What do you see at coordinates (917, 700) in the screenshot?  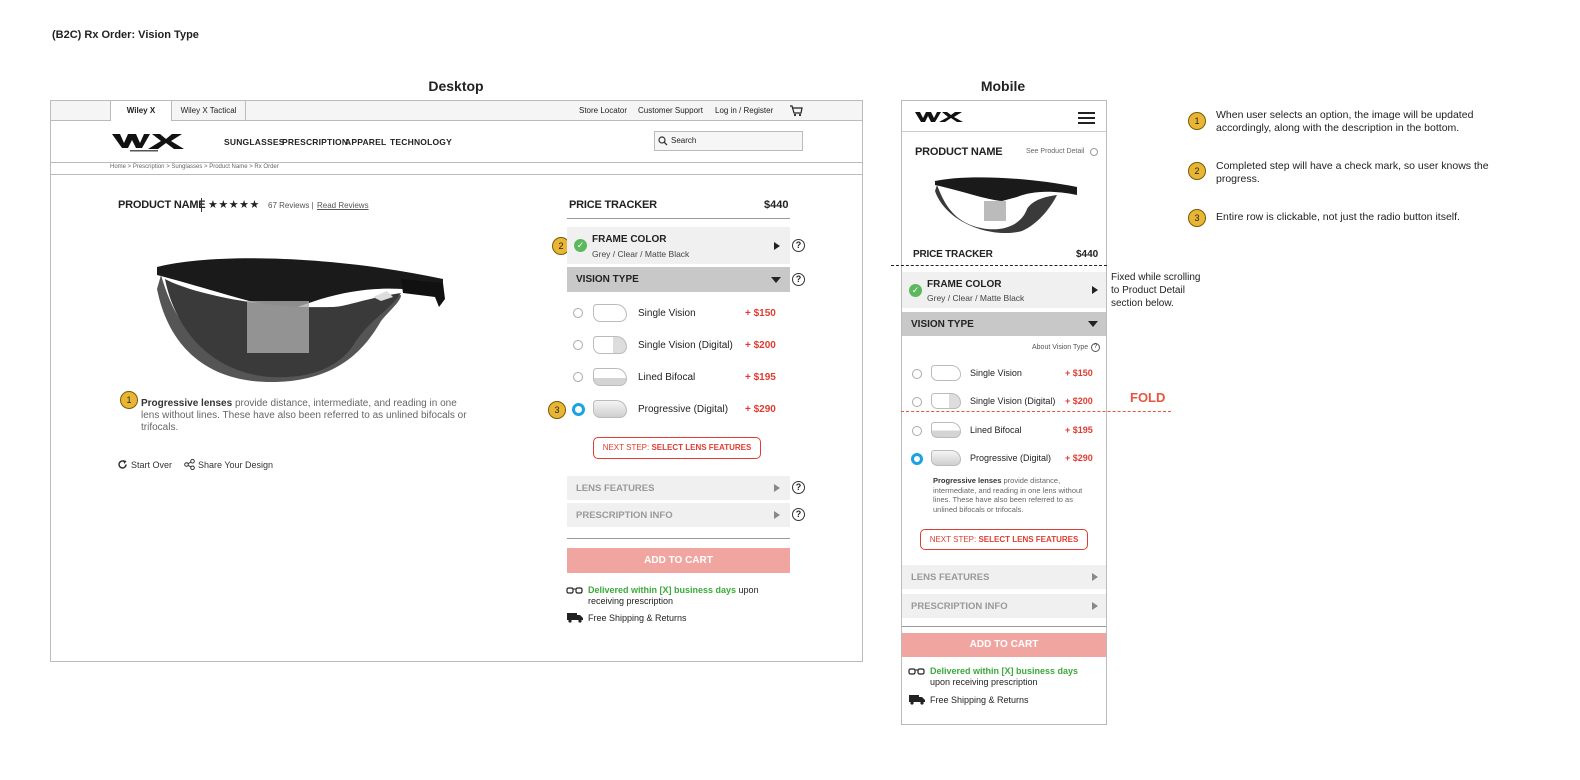 I see `truck-icon` at bounding box center [917, 700].